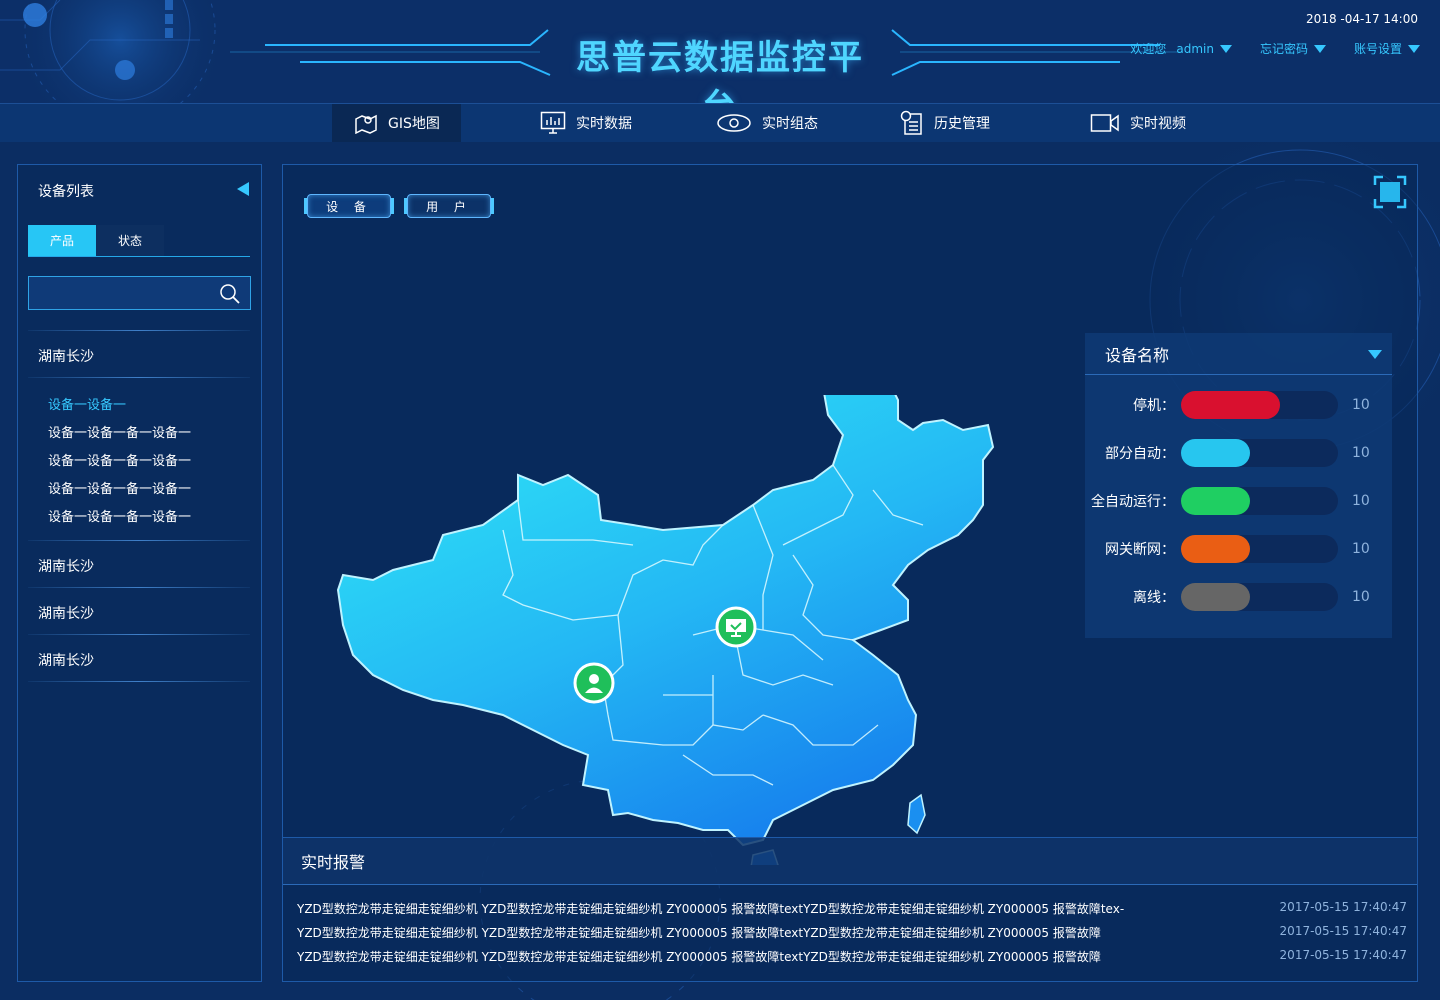  Describe the element at coordinates (1140, 454) in the screenshot. I see `legend-label: 部分自动：` at that location.